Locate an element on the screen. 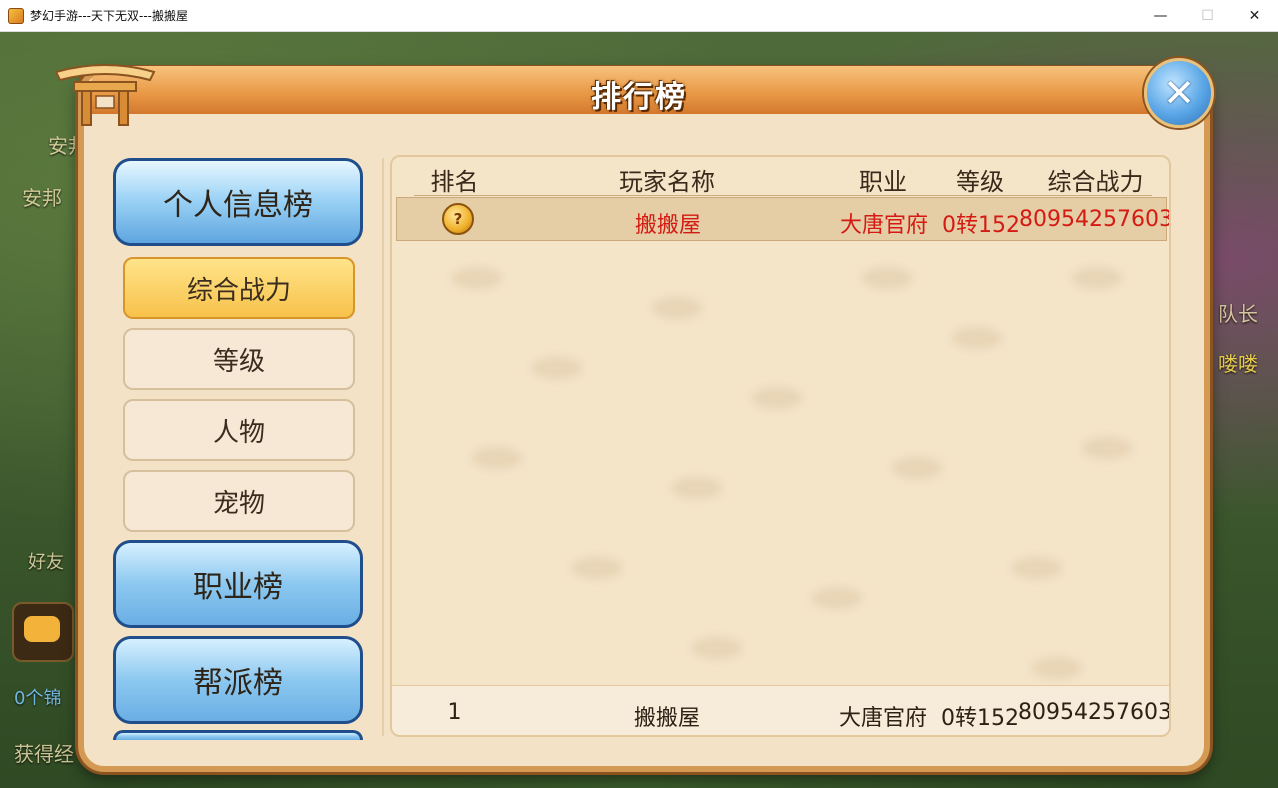 This screenshot has width=1278, height=788. nav-sub-character: 人物 is located at coordinates (239, 430).